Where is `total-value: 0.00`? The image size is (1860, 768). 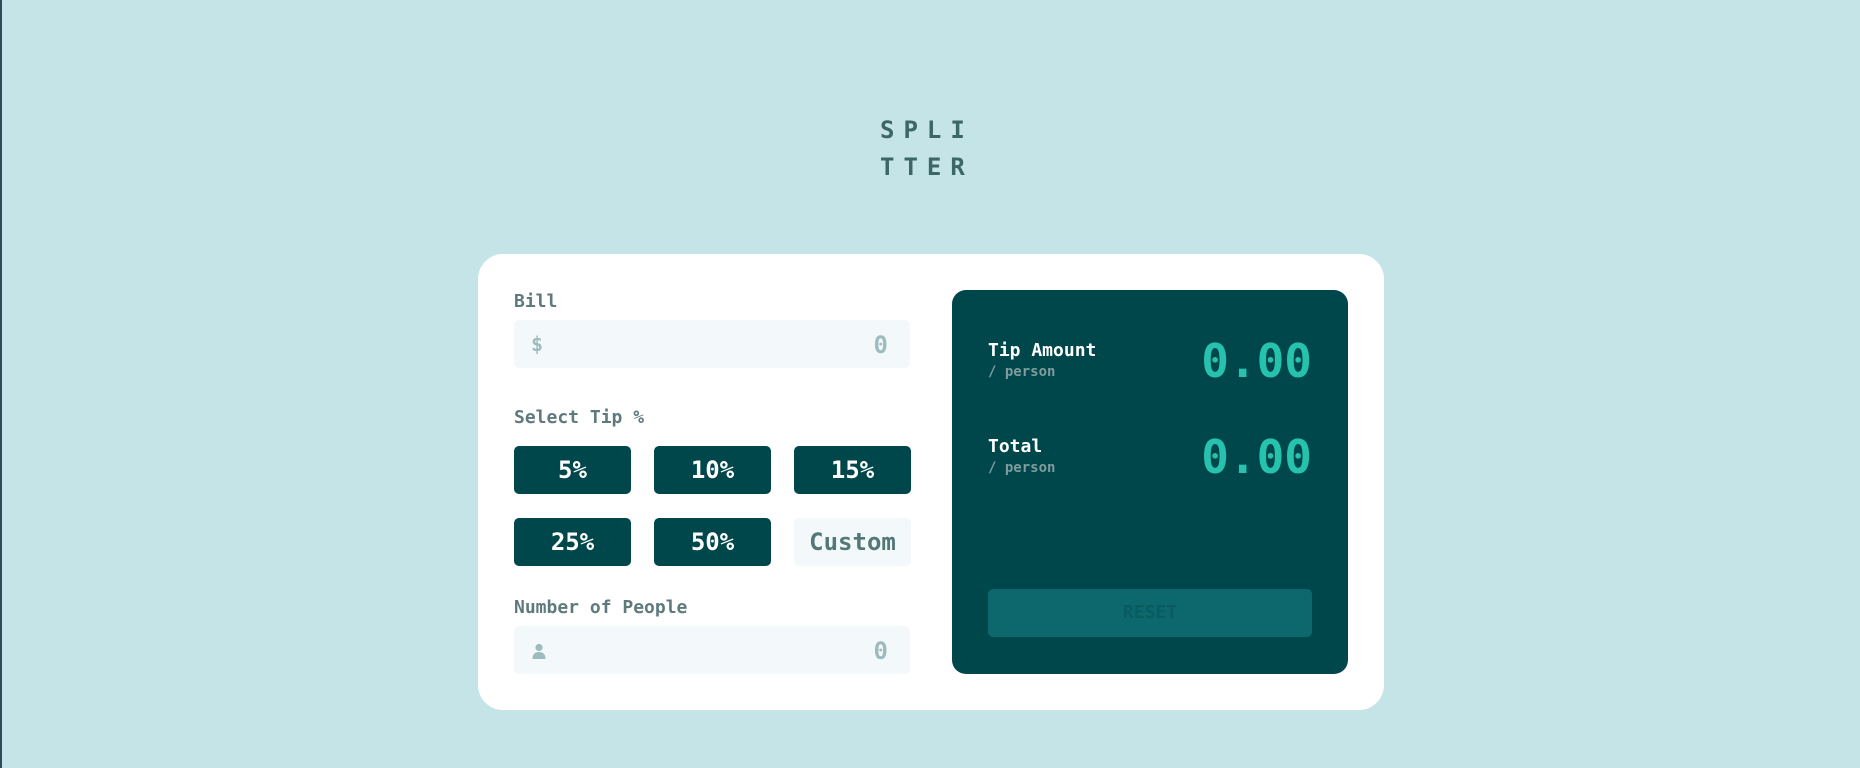
total-value: 0.00 is located at coordinates (1256, 457).